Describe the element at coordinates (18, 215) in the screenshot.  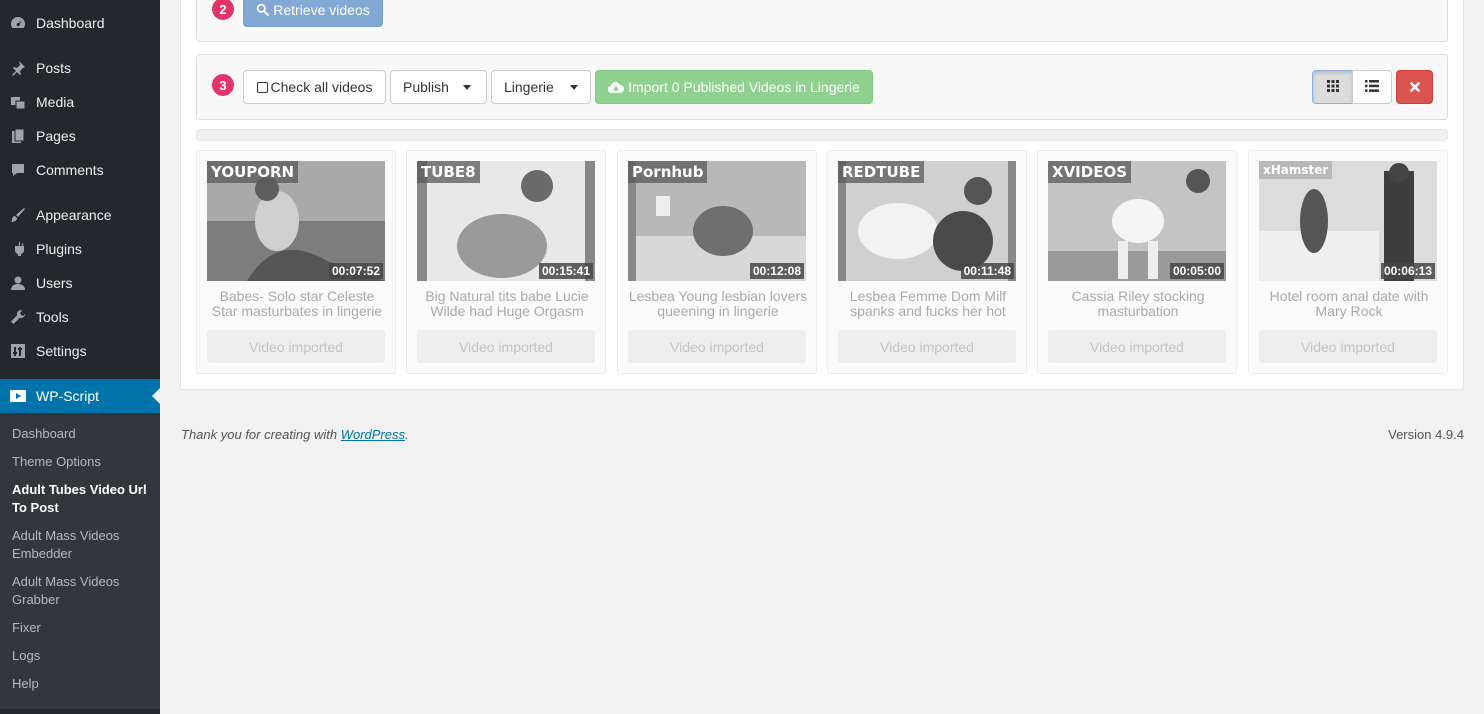
I see `brush-icon` at that location.